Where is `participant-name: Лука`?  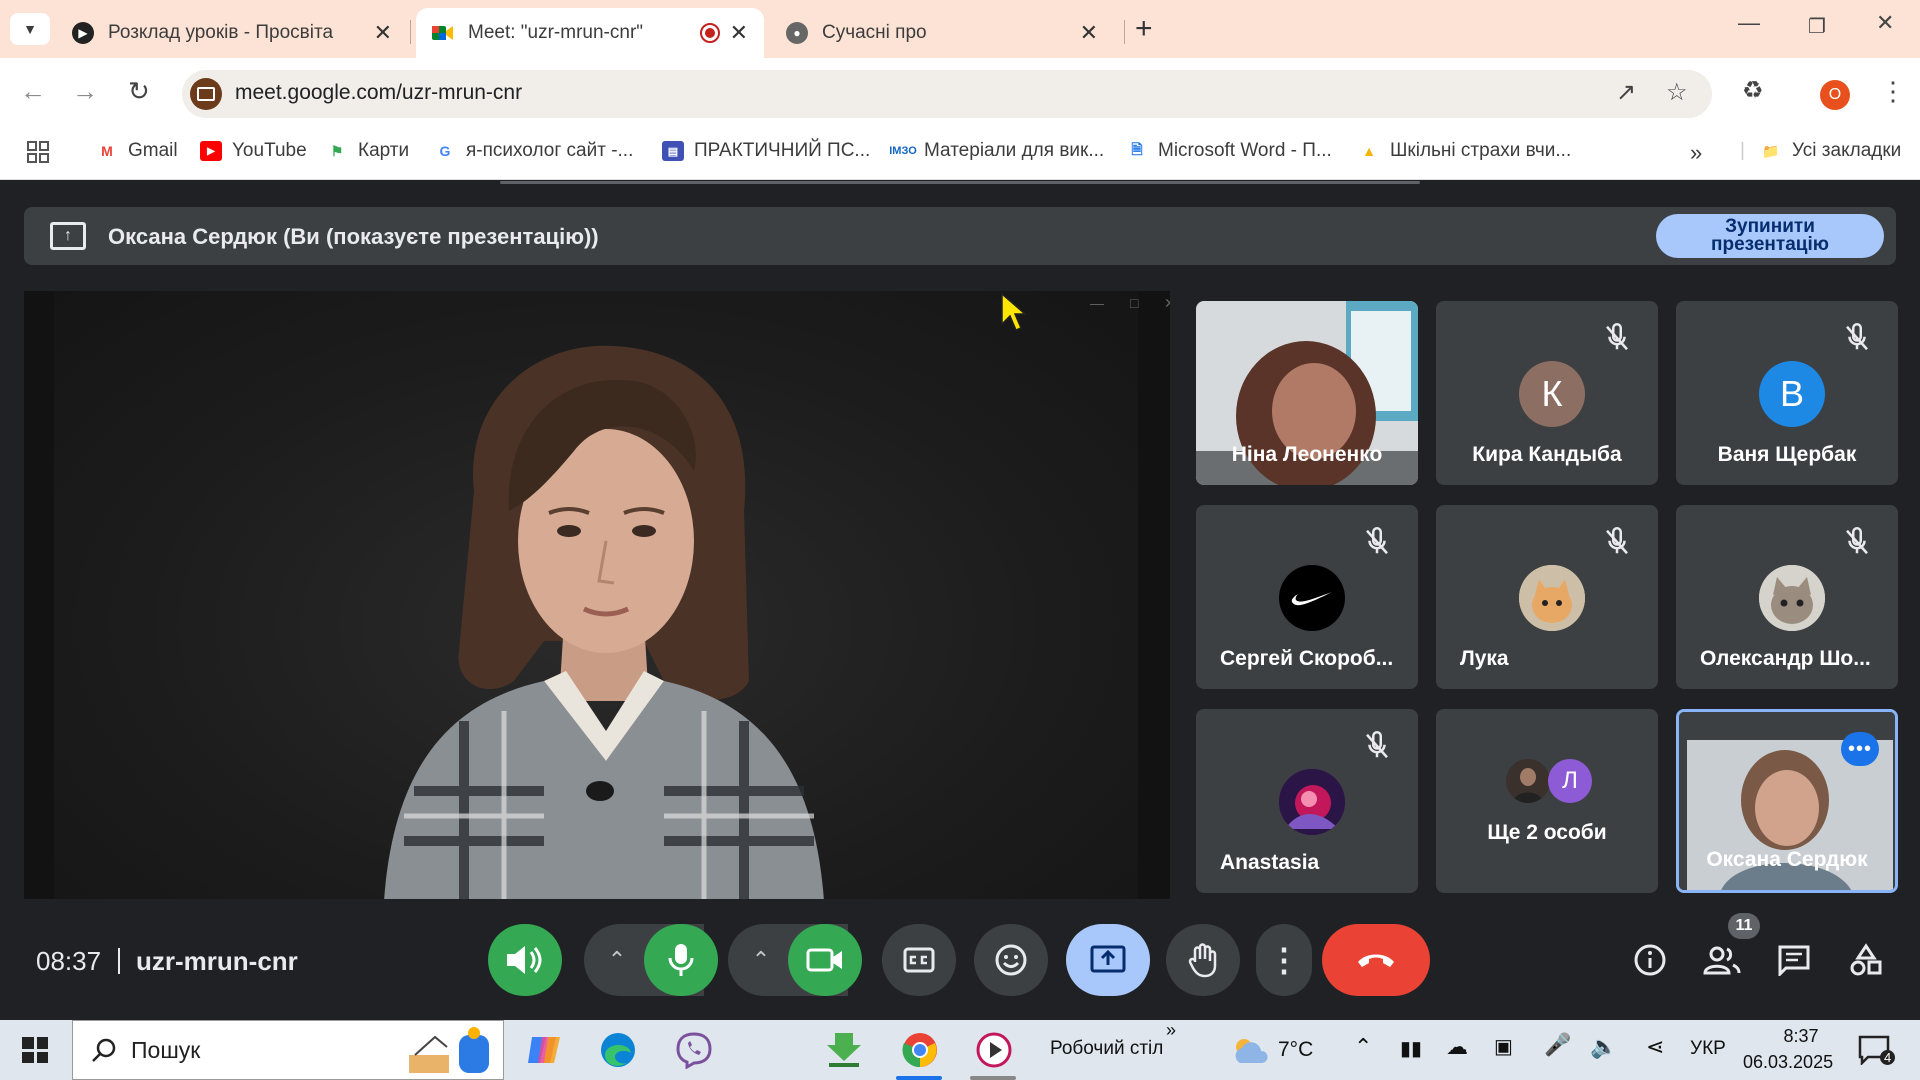
participant-name: Лука is located at coordinates (1484, 658).